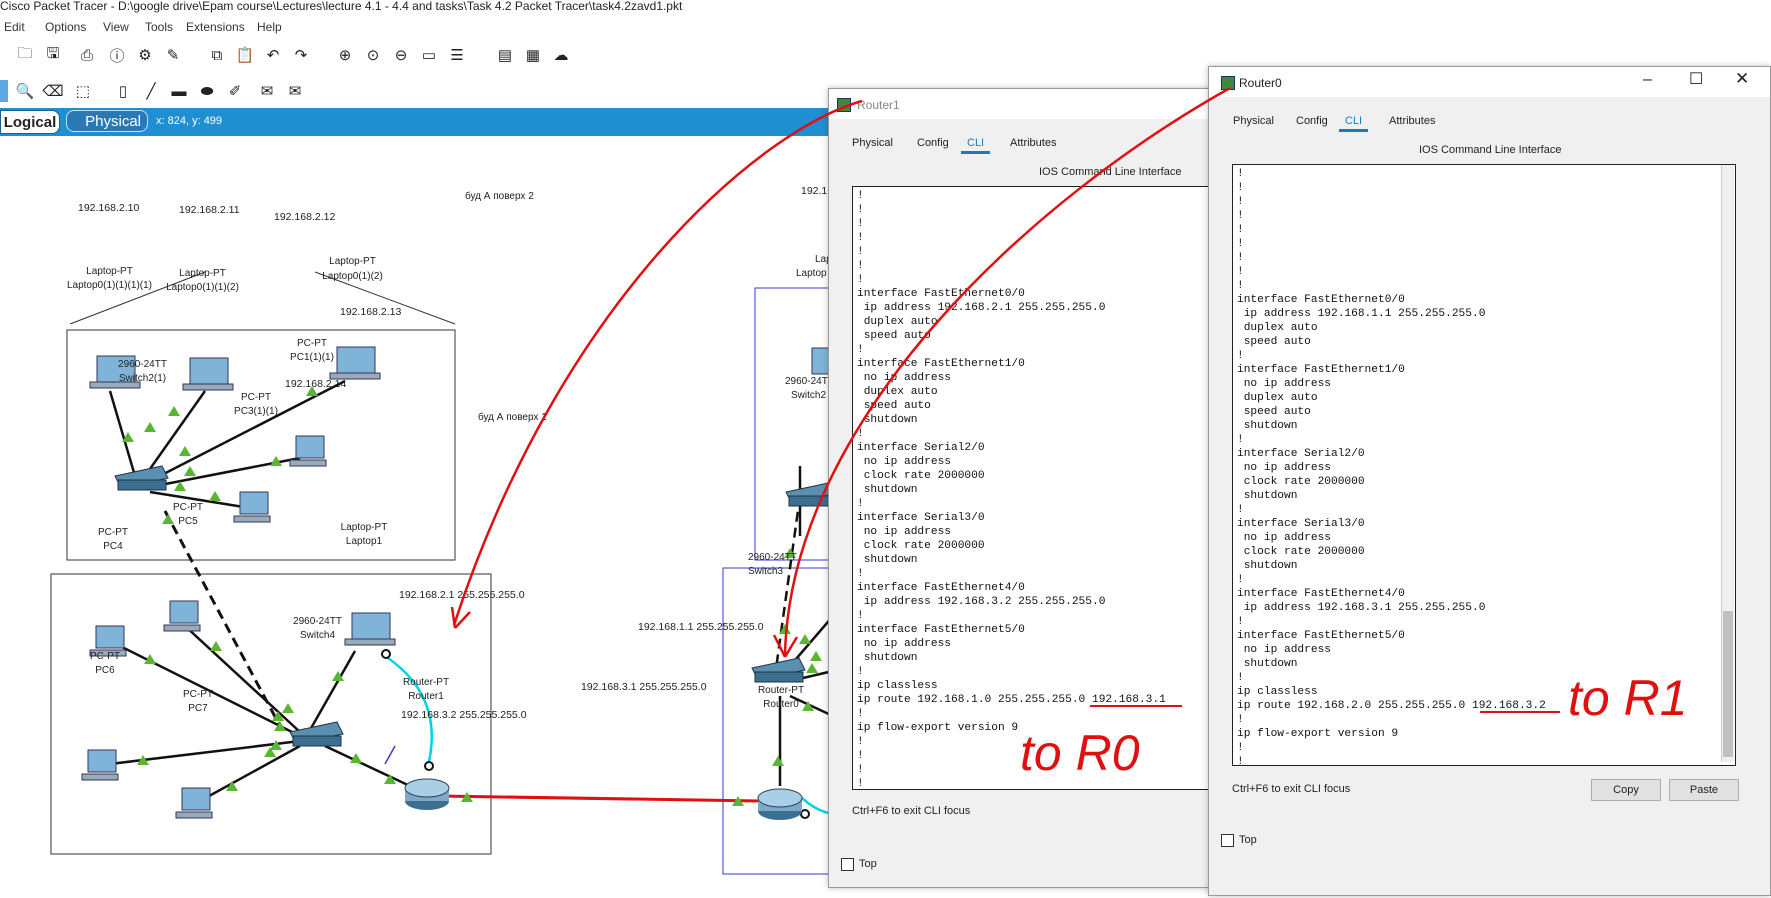 This screenshot has width=1771, height=898. What do you see at coordinates (1742, 79) in the screenshot?
I see `close-icon: ✕` at bounding box center [1742, 79].